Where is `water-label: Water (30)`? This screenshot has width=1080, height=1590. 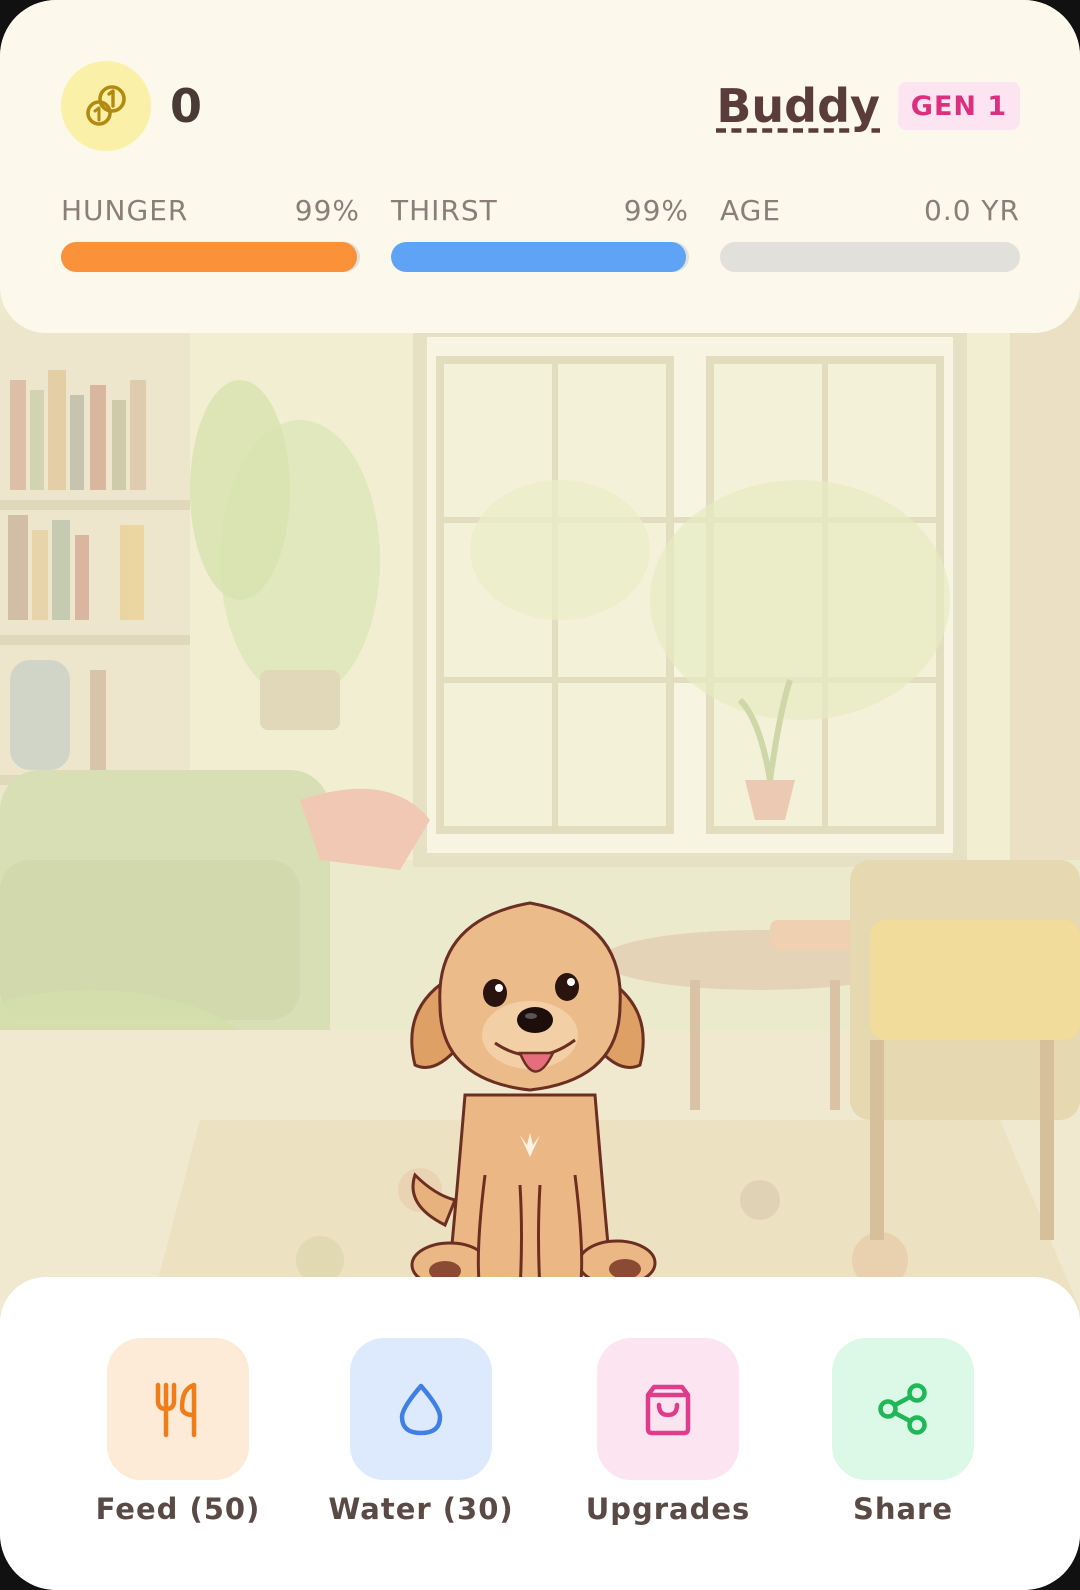
water-label: Water (30) is located at coordinates (421, 1509).